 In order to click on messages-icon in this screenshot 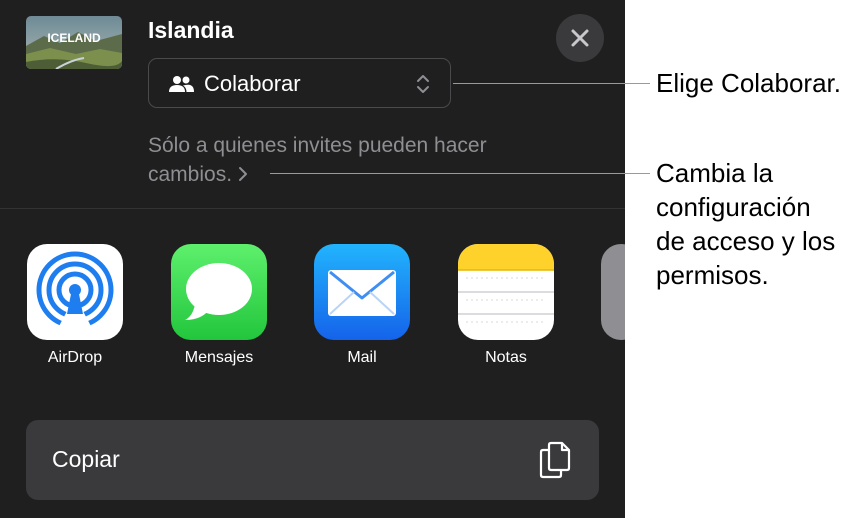, I will do `click(219, 292)`.